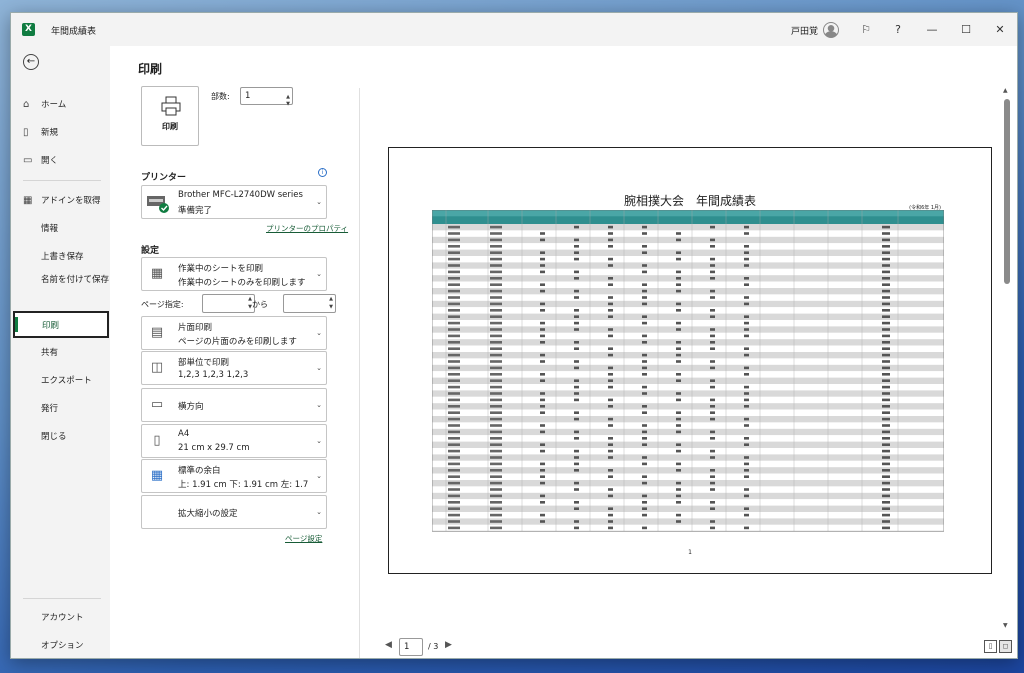 The height and width of the screenshot is (673, 1024). Describe the element at coordinates (234, 441) in the screenshot. I see `paper-size-dropdown: ▯ A4 21 cm x 29.7 cm ⌄` at that location.